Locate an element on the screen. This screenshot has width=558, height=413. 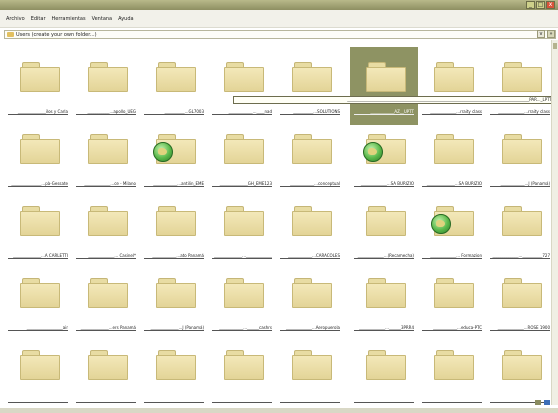
folder-item: _____________...______3PRR4 is located at coordinates (384, 302).